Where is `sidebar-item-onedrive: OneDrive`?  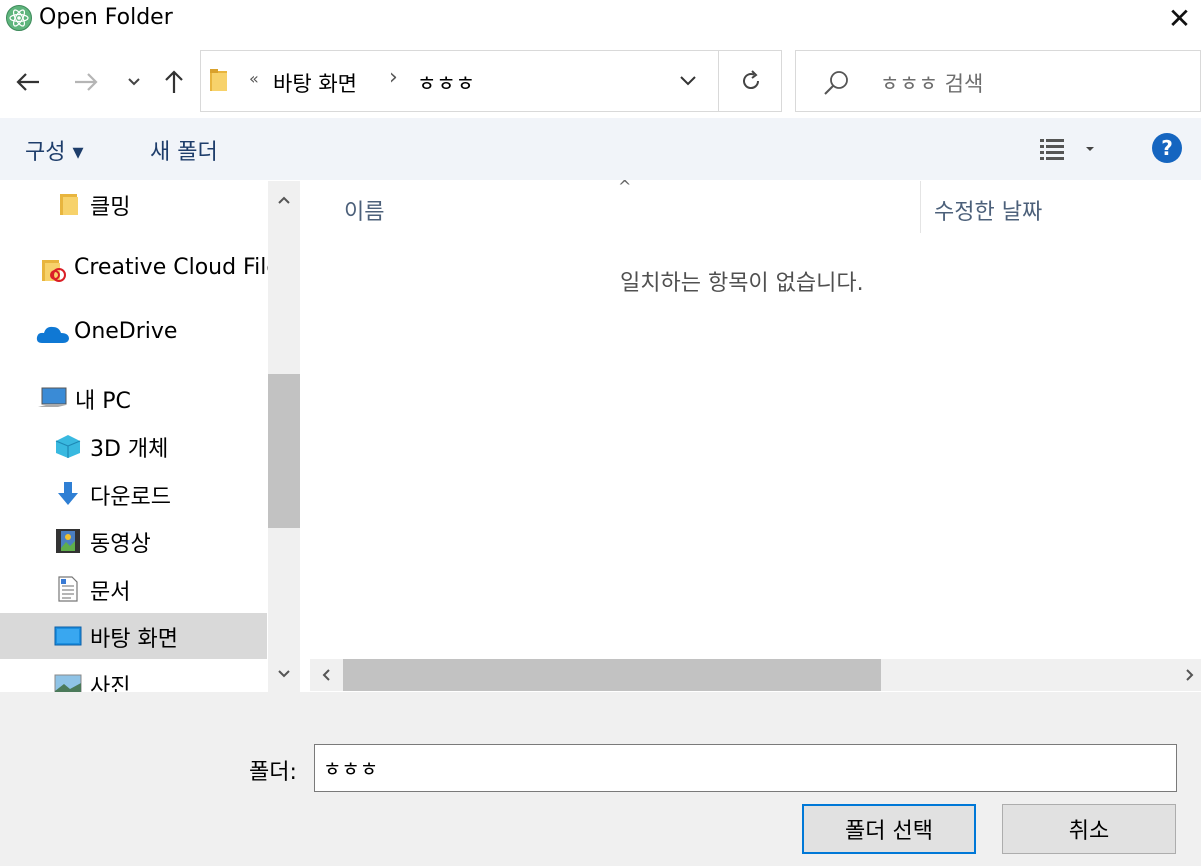
sidebar-item-onedrive: OneDrive is located at coordinates (133, 334).